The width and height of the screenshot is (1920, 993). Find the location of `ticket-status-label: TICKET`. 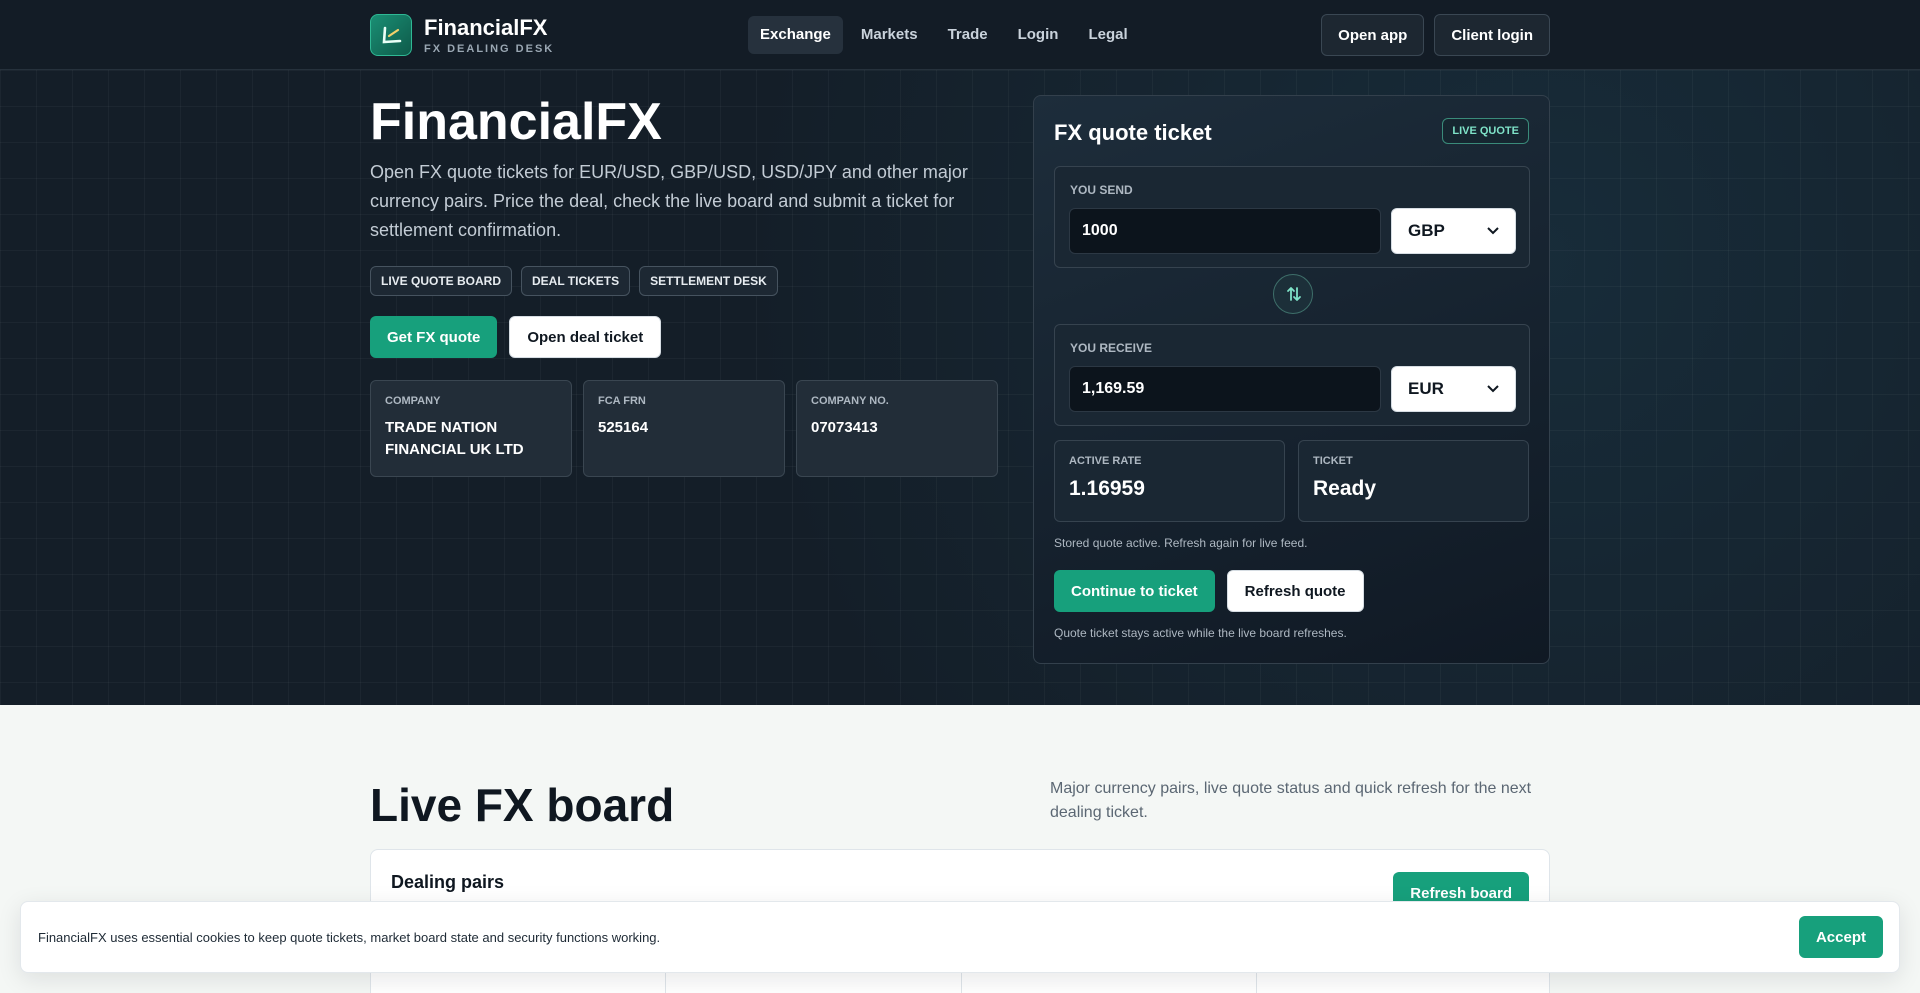

ticket-status-label: TICKET is located at coordinates (1333, 461).